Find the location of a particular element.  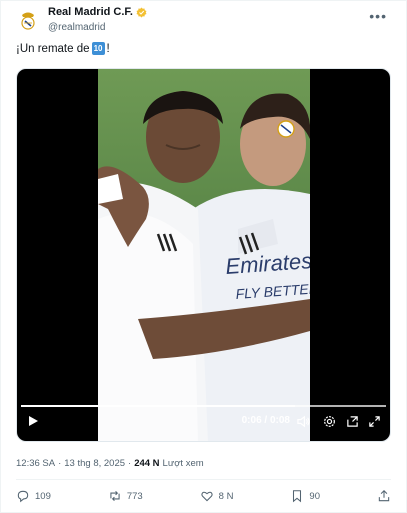

like-count: 8 N is located at coordinates (226, 496).